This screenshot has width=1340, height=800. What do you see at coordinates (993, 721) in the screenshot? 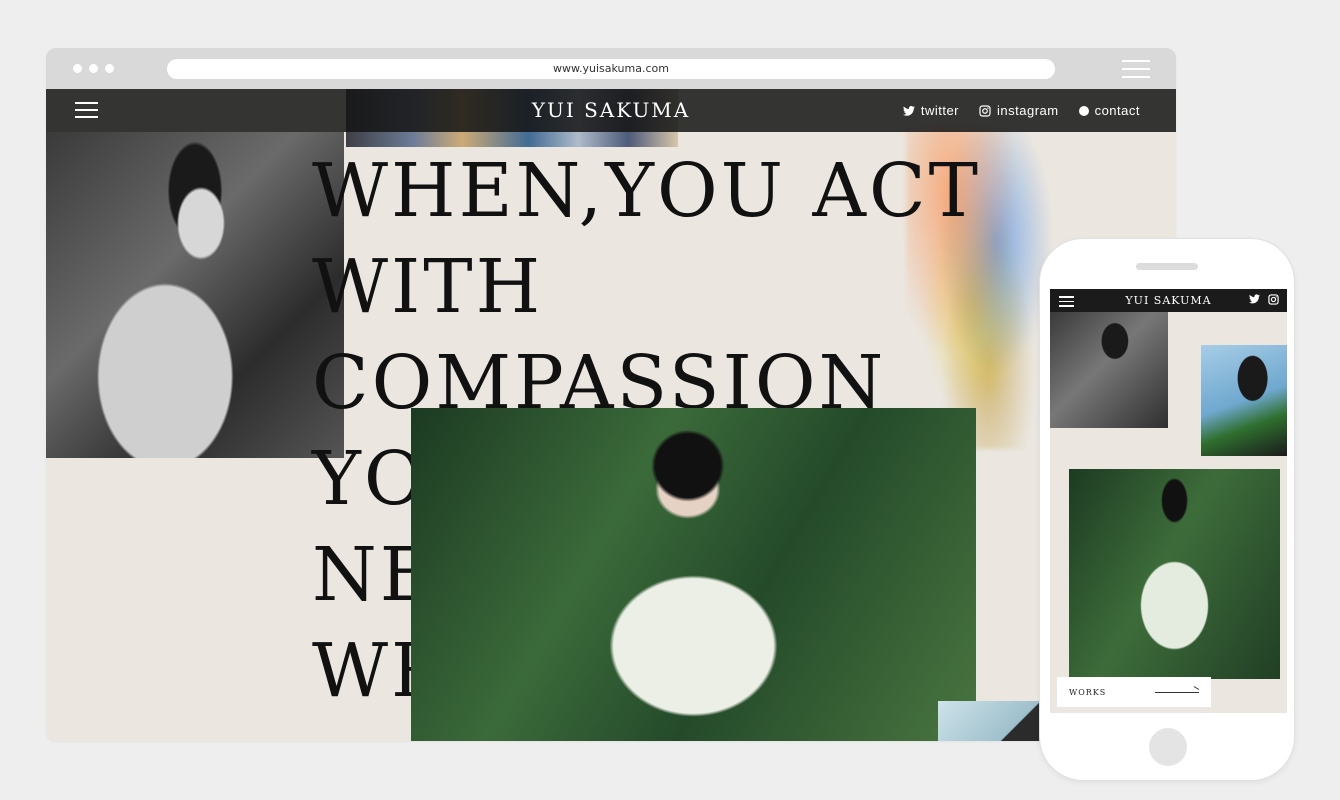
I see `portrait-photo-partial` at bounding box center [993, 721].